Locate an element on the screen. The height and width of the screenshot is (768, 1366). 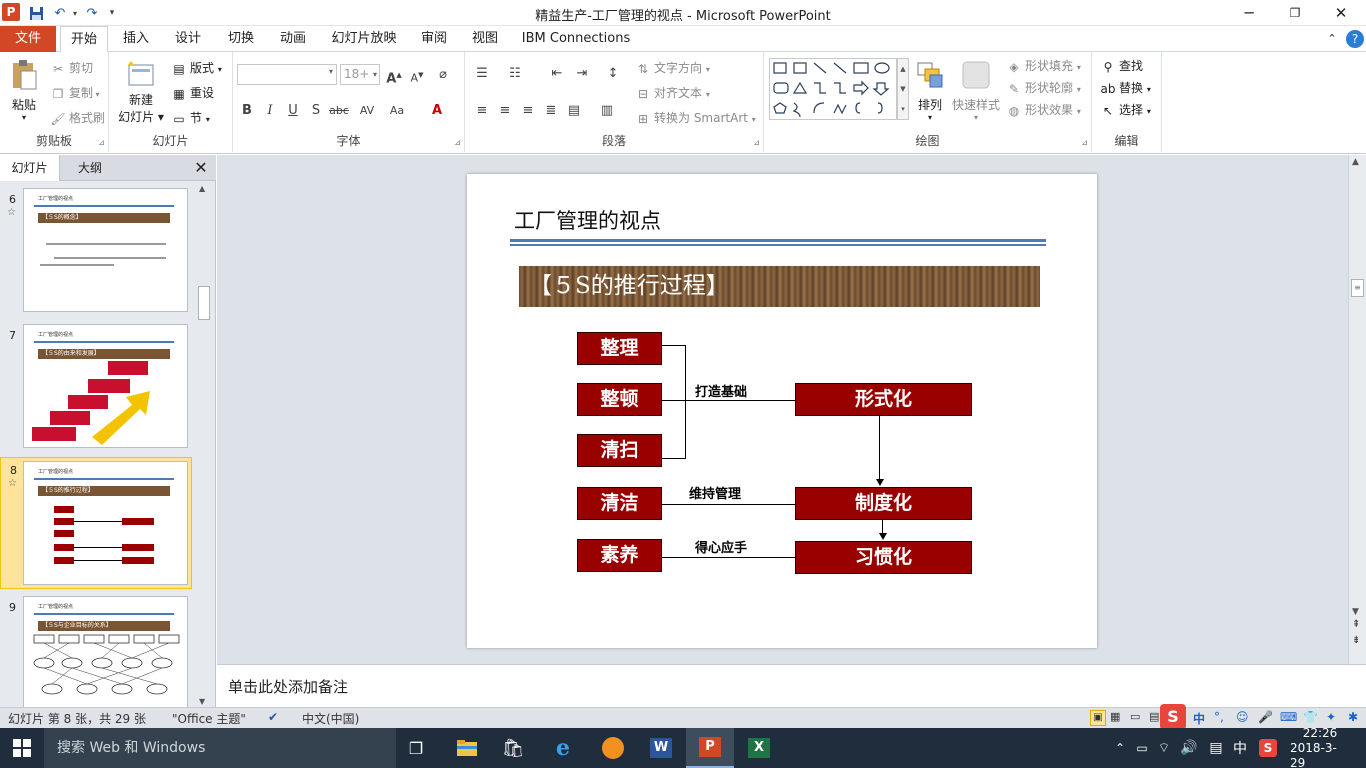
taskbar-search-input: 搜索 Web 和 Windows is located at coordinates (220, 748).